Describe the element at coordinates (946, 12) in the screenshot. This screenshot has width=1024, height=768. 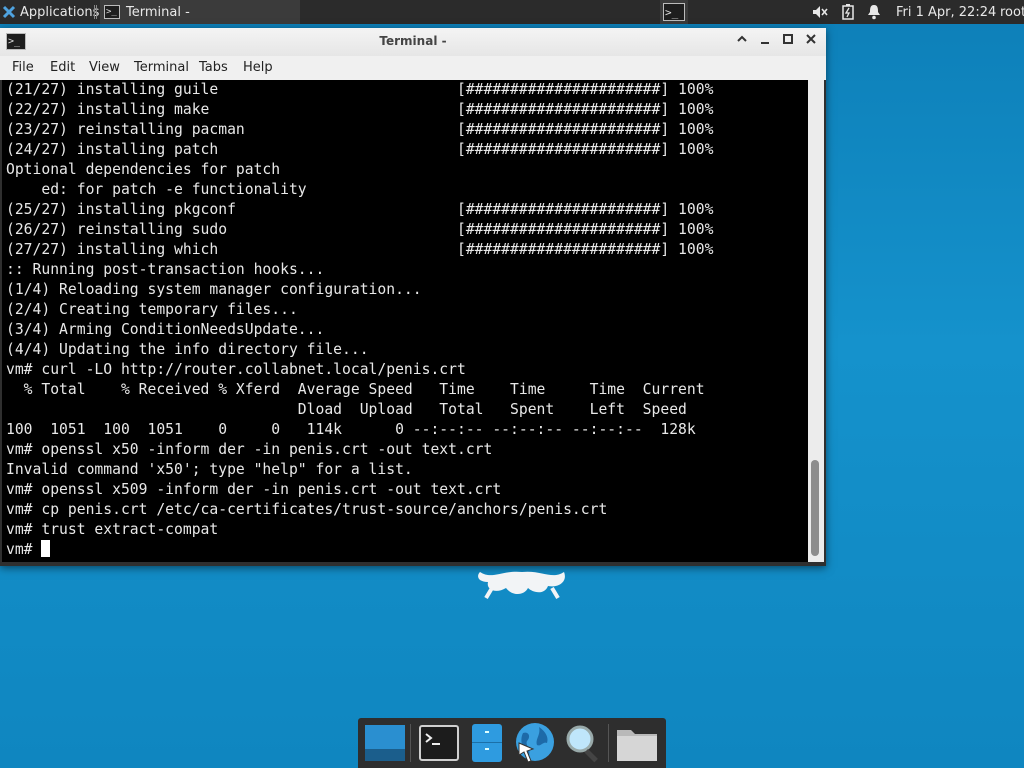
I see `clock: Fri 1 Apr, 22:24` at that location.